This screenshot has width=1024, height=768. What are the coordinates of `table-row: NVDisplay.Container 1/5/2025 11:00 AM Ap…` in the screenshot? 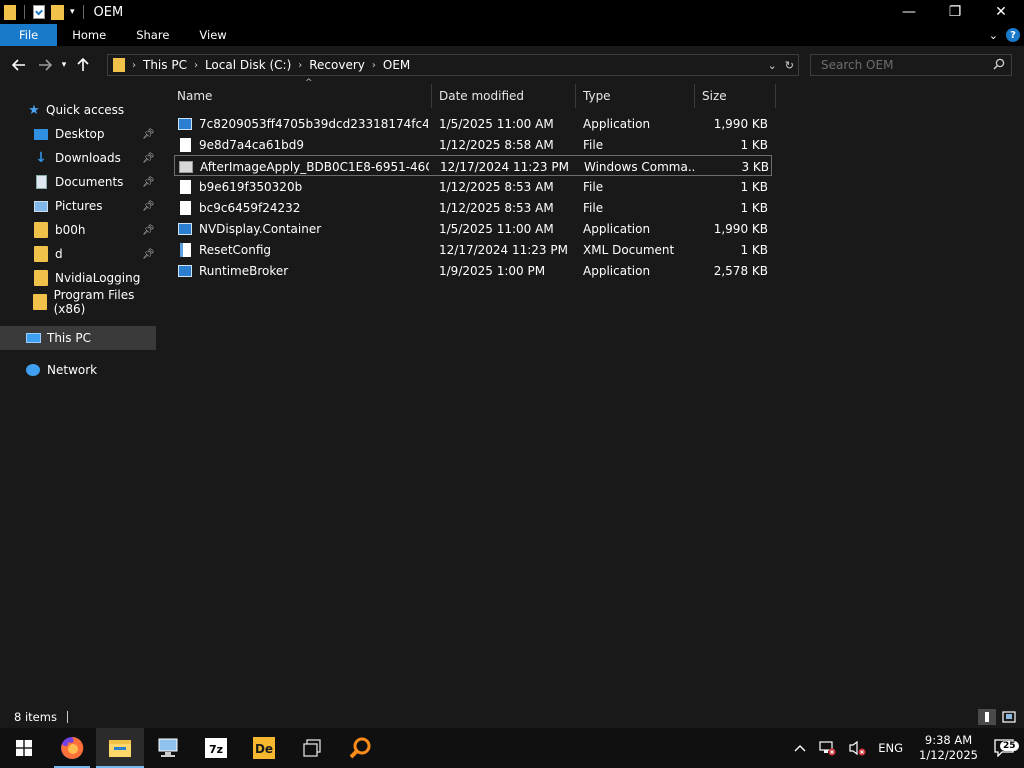 It's located at (473, 228).